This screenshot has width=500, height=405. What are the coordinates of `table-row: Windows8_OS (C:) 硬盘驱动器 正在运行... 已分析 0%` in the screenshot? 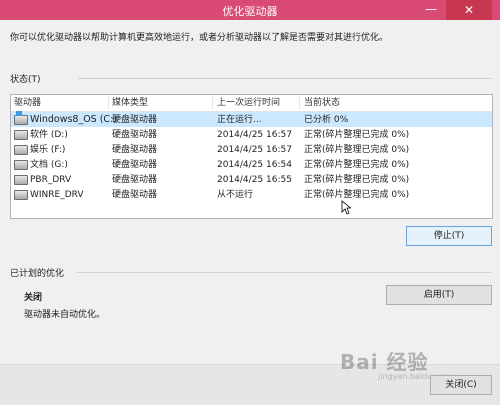 It's located at (251, 119).